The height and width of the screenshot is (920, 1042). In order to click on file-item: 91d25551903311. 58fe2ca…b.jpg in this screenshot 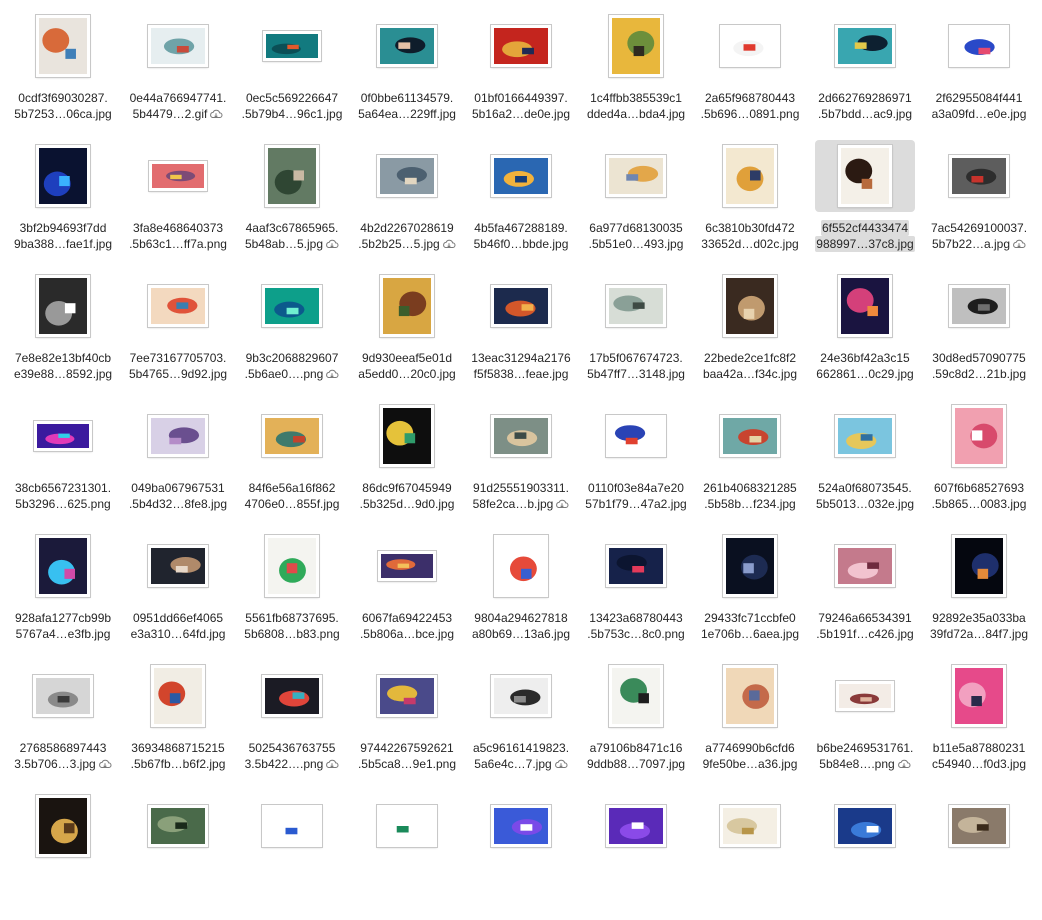, I will do `click(521, 465)`.